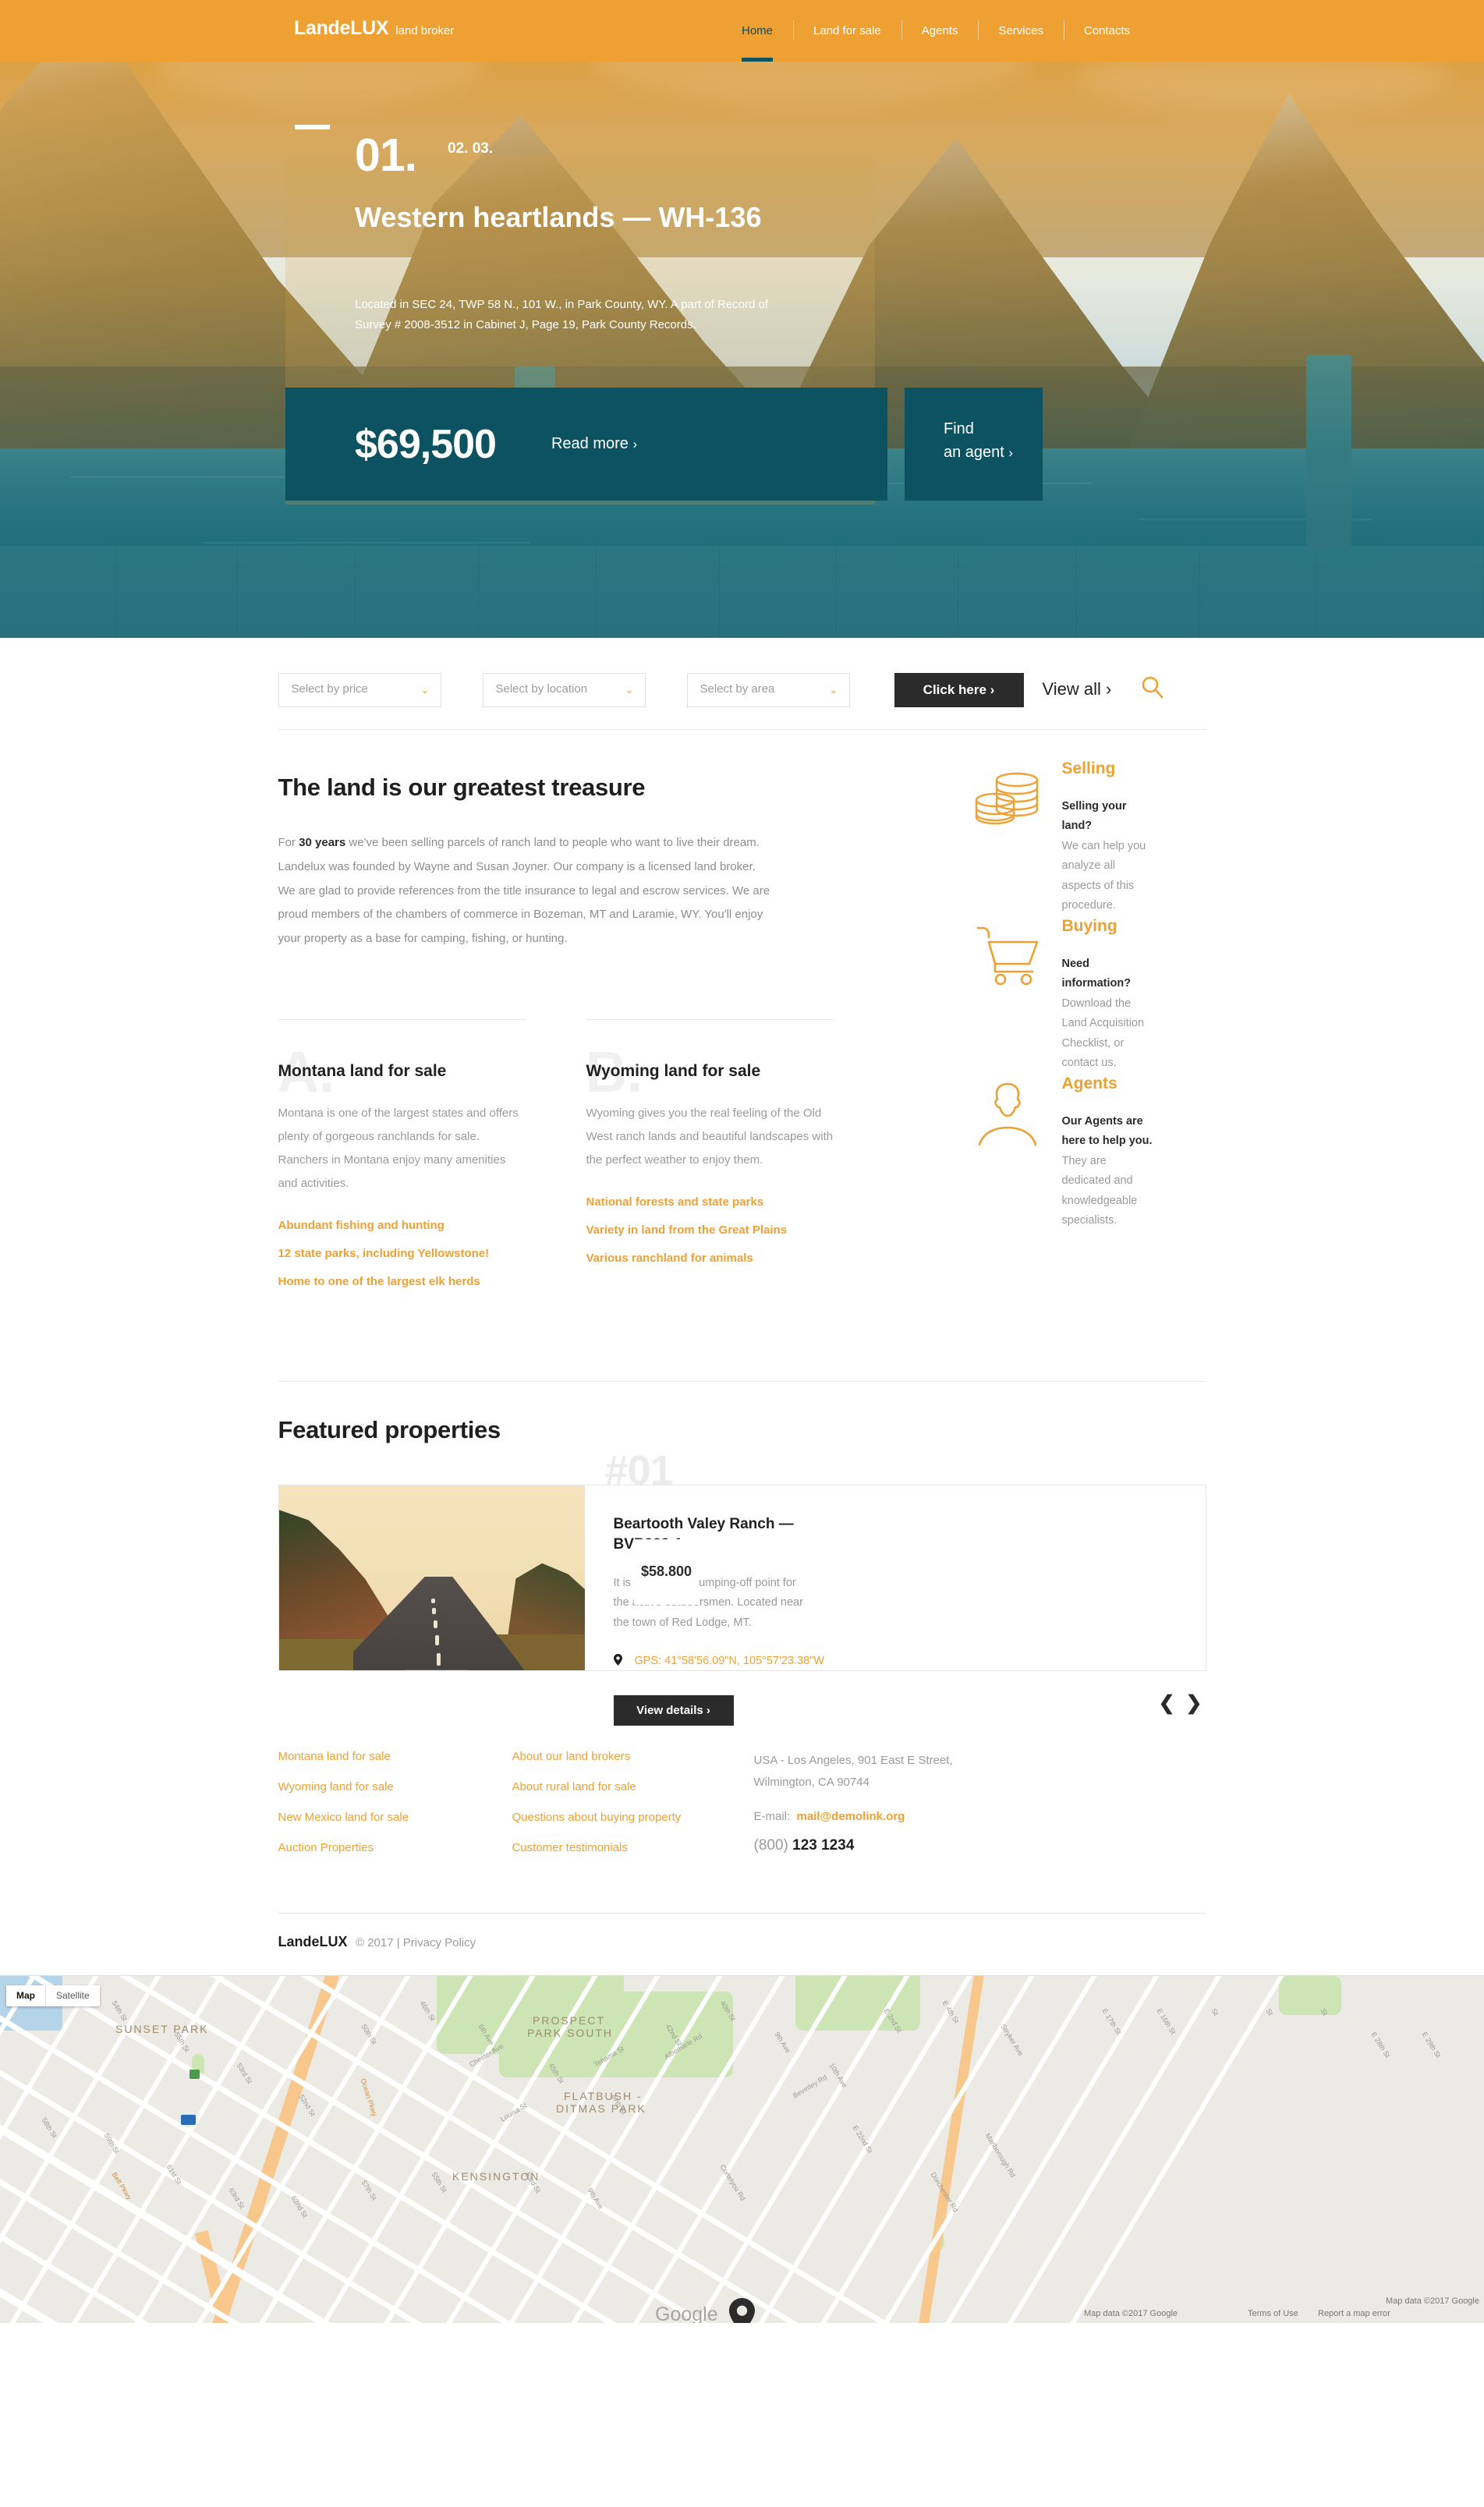 The width and height of the screenshot is (1484, 2507). What do you see at coordinates (639, 1470) in the screenshot?
I see `featured-ghost-number: #01` at bounding box center [639, 1470].